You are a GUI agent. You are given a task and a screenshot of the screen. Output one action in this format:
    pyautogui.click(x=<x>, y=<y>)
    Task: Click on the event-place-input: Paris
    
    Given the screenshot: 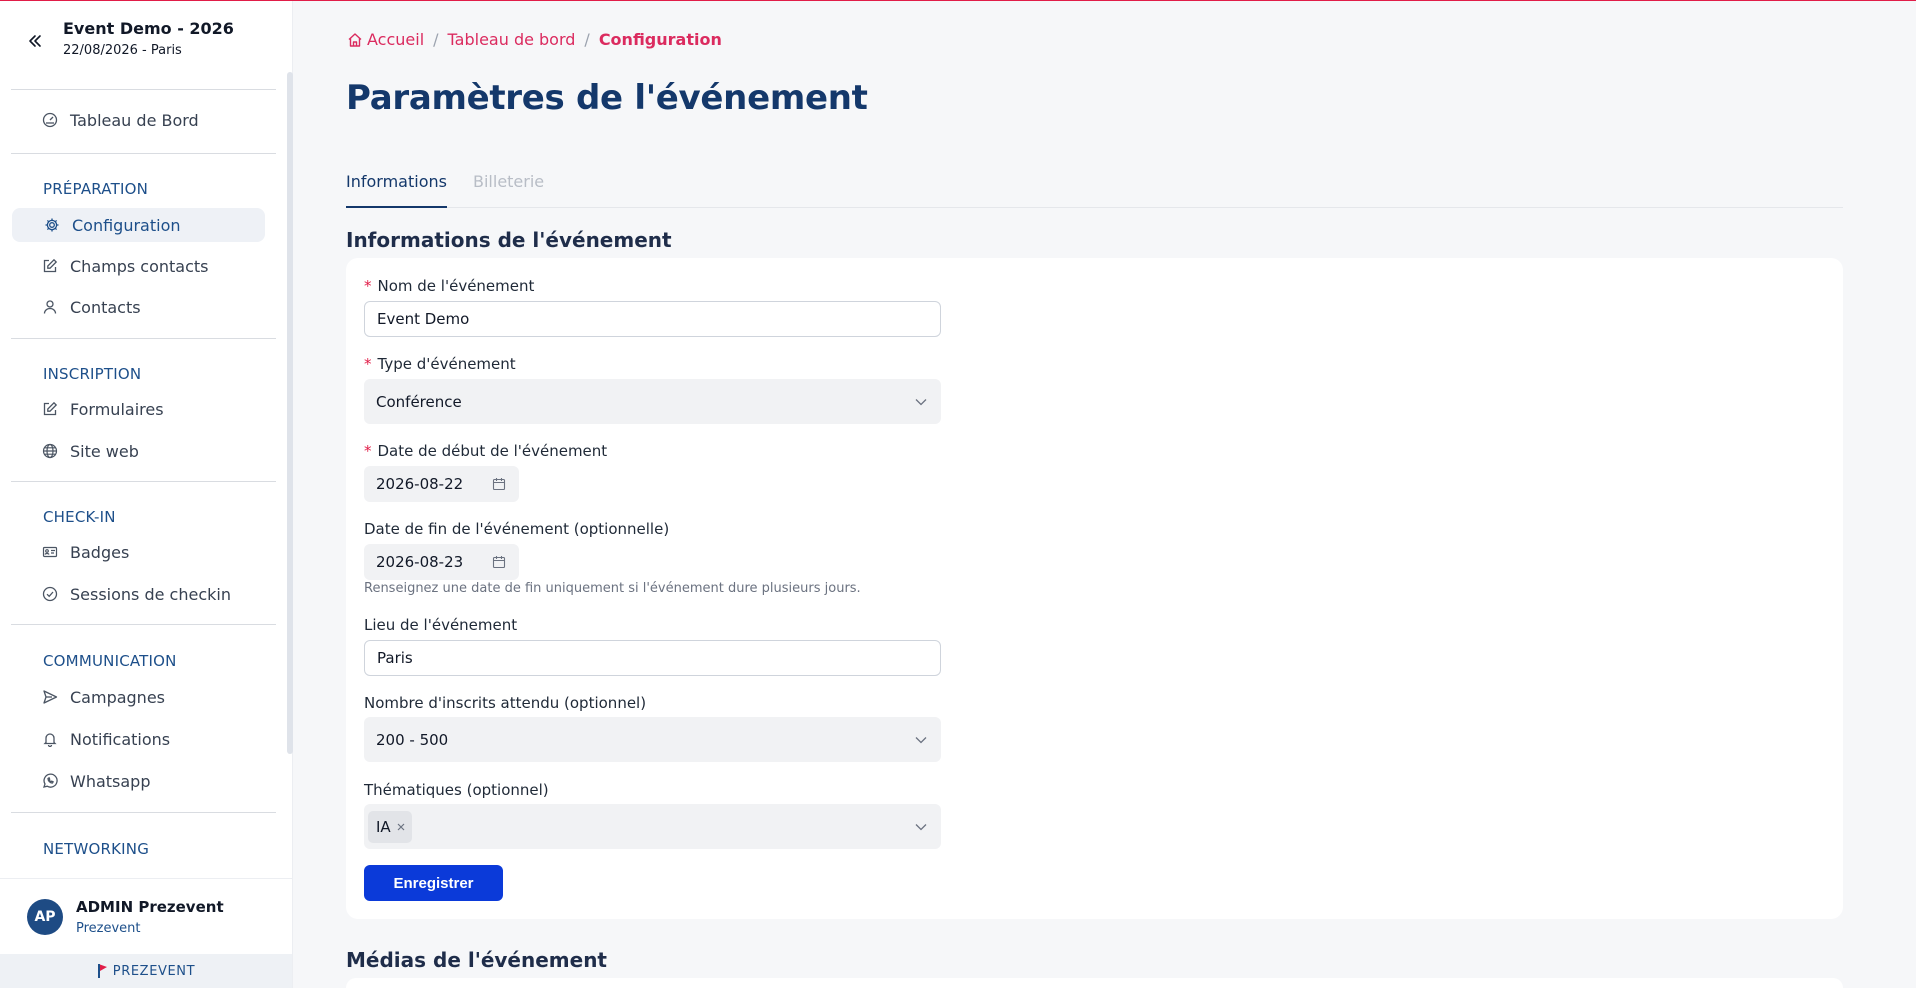 What is the action you would take?
    pyautogui.click(x=652, y=658)
    